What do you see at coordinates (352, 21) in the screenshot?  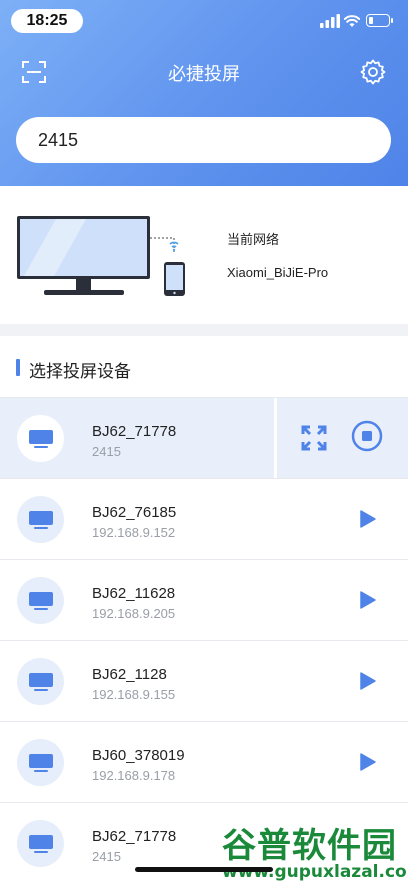 I see `wifi-icon` at bounding box center [352, 21].